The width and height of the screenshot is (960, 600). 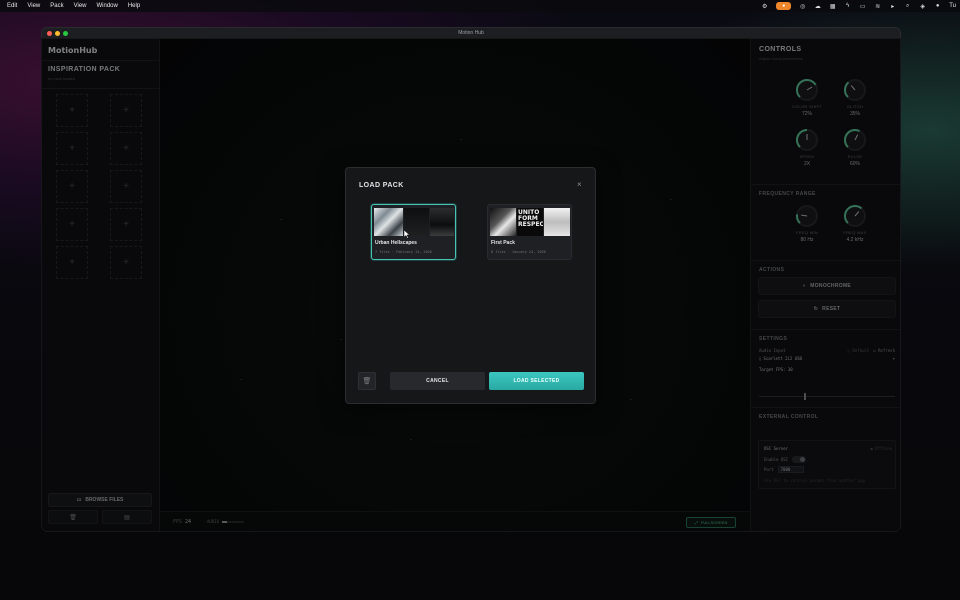 What do you see at coordinates (396, 243) in the screenshot?
I see `pack-name: Urban Hellscapes` at bounding box center [396, 243].